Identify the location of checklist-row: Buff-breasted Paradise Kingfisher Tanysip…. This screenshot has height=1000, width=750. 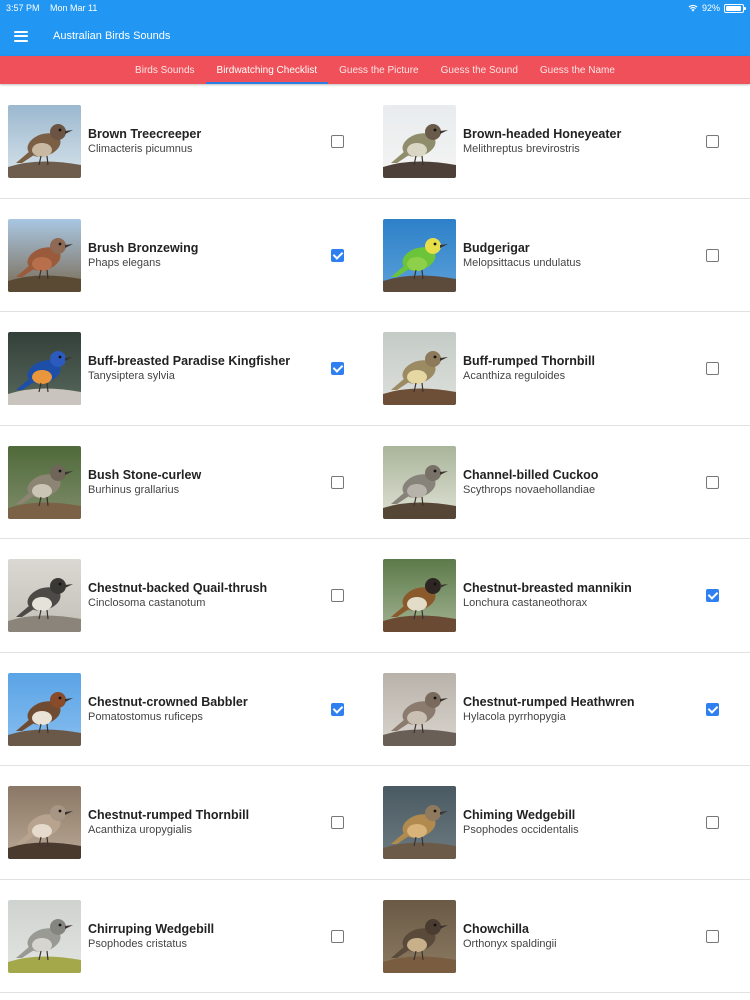
(375, 369).